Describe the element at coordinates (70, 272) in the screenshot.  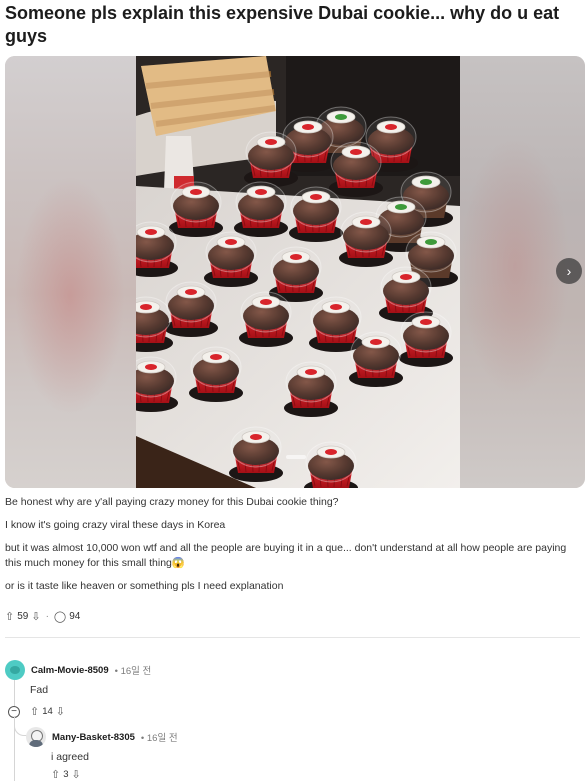
I see `gallery-blur-left` at that location.